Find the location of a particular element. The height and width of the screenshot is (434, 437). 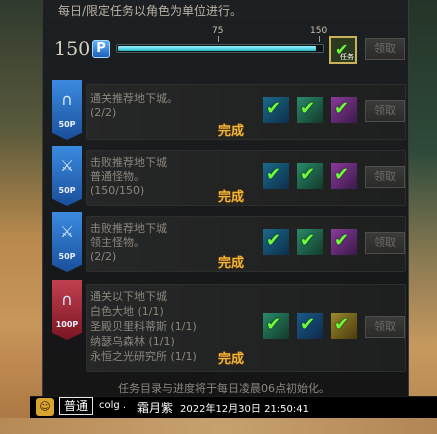

chat-username: colg . is located at coordinates (113, 405).